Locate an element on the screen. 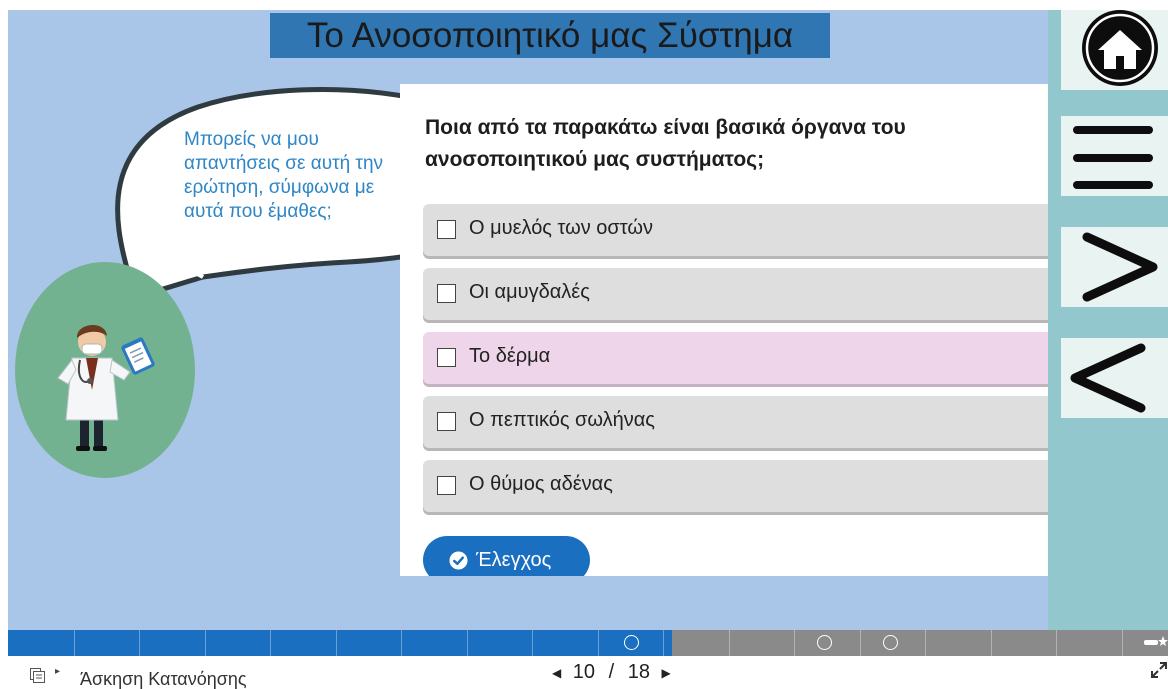 The width and height of the screenshot is (1168, 689). quiz-option-label: Ο πεπτικός σωλήνας is located at coordinates (562, 420).